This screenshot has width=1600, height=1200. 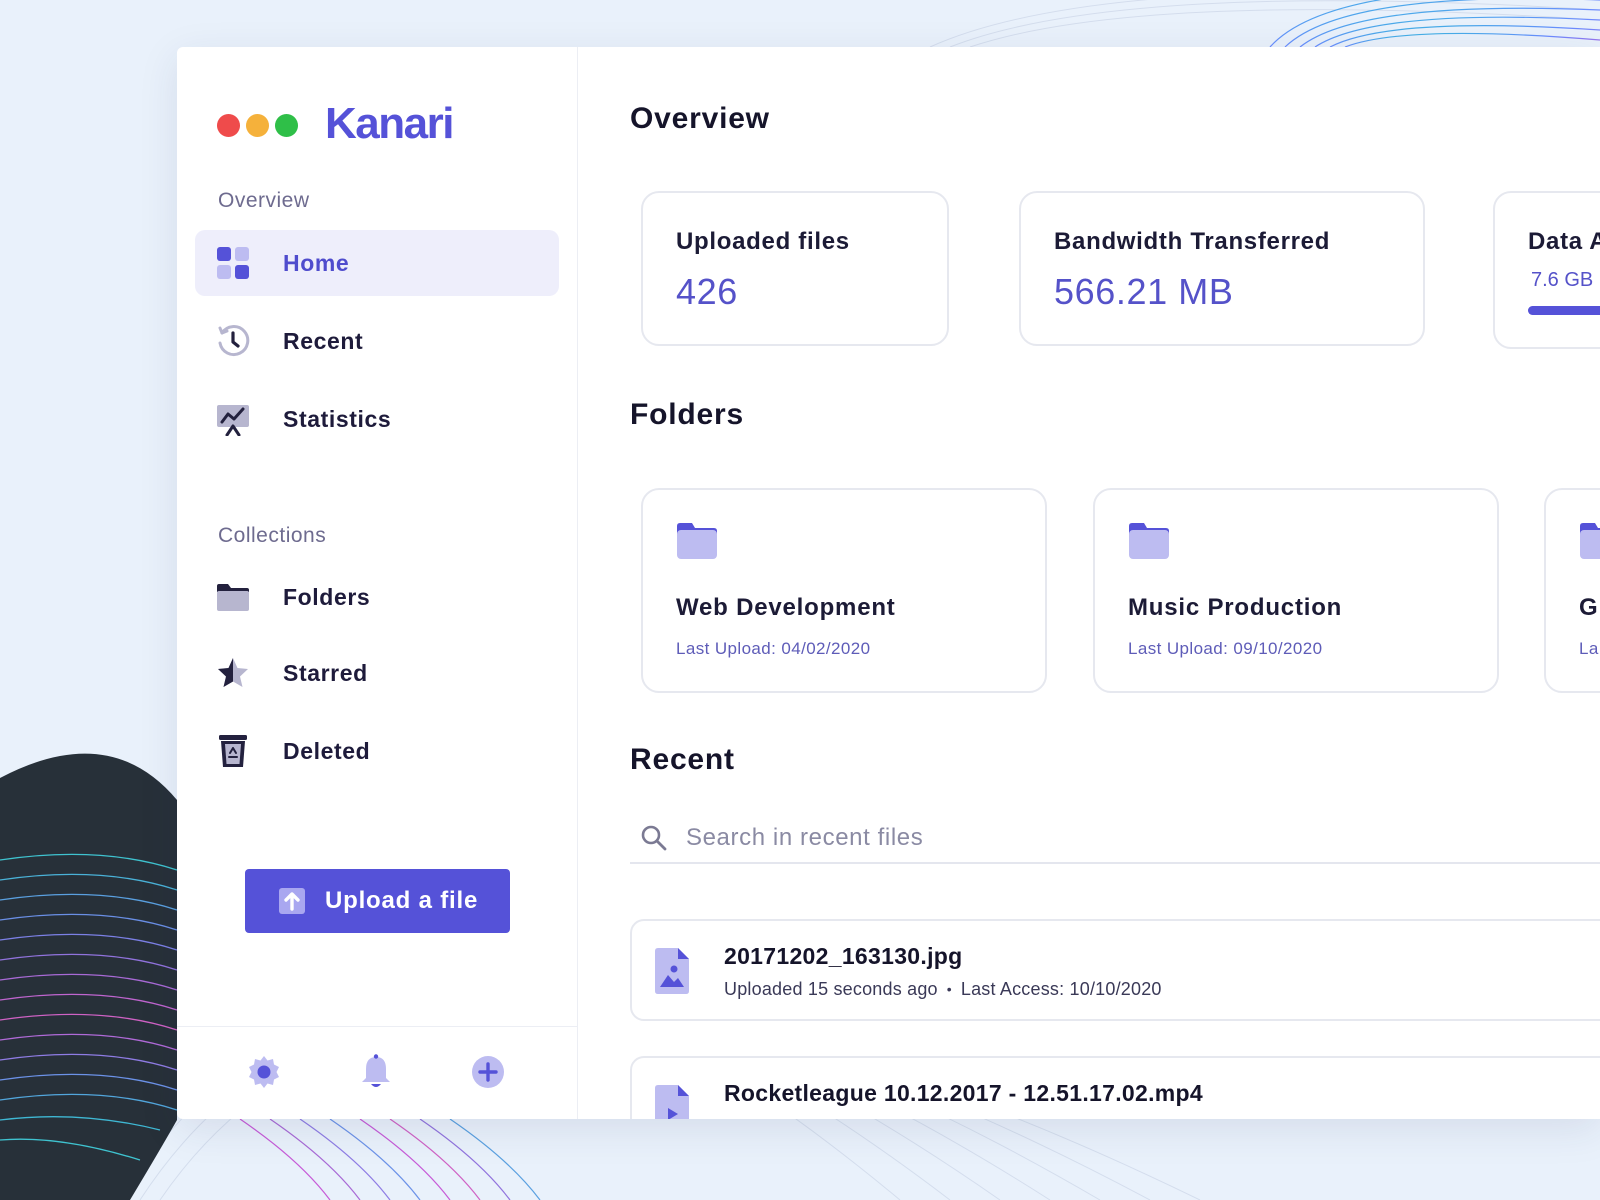 I want to click on file-last-access: Last Access: 10/10/2020, so click(x=1061, y=989).